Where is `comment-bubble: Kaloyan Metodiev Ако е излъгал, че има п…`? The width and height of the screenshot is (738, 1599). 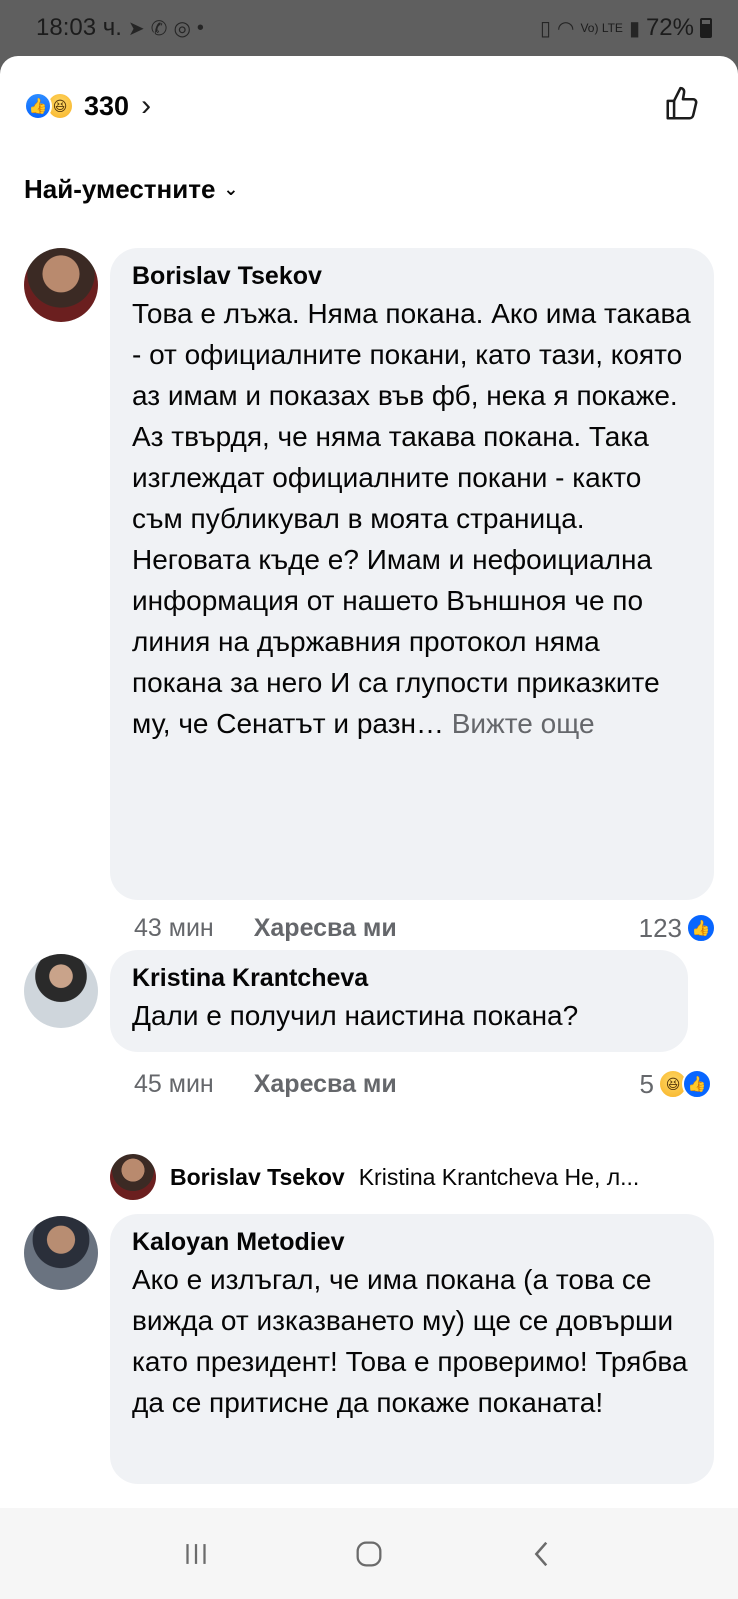 comment-bubble: Kaloyan Metodiev Ако е излъгал, че има п… is located at coordinates (412, 1349).